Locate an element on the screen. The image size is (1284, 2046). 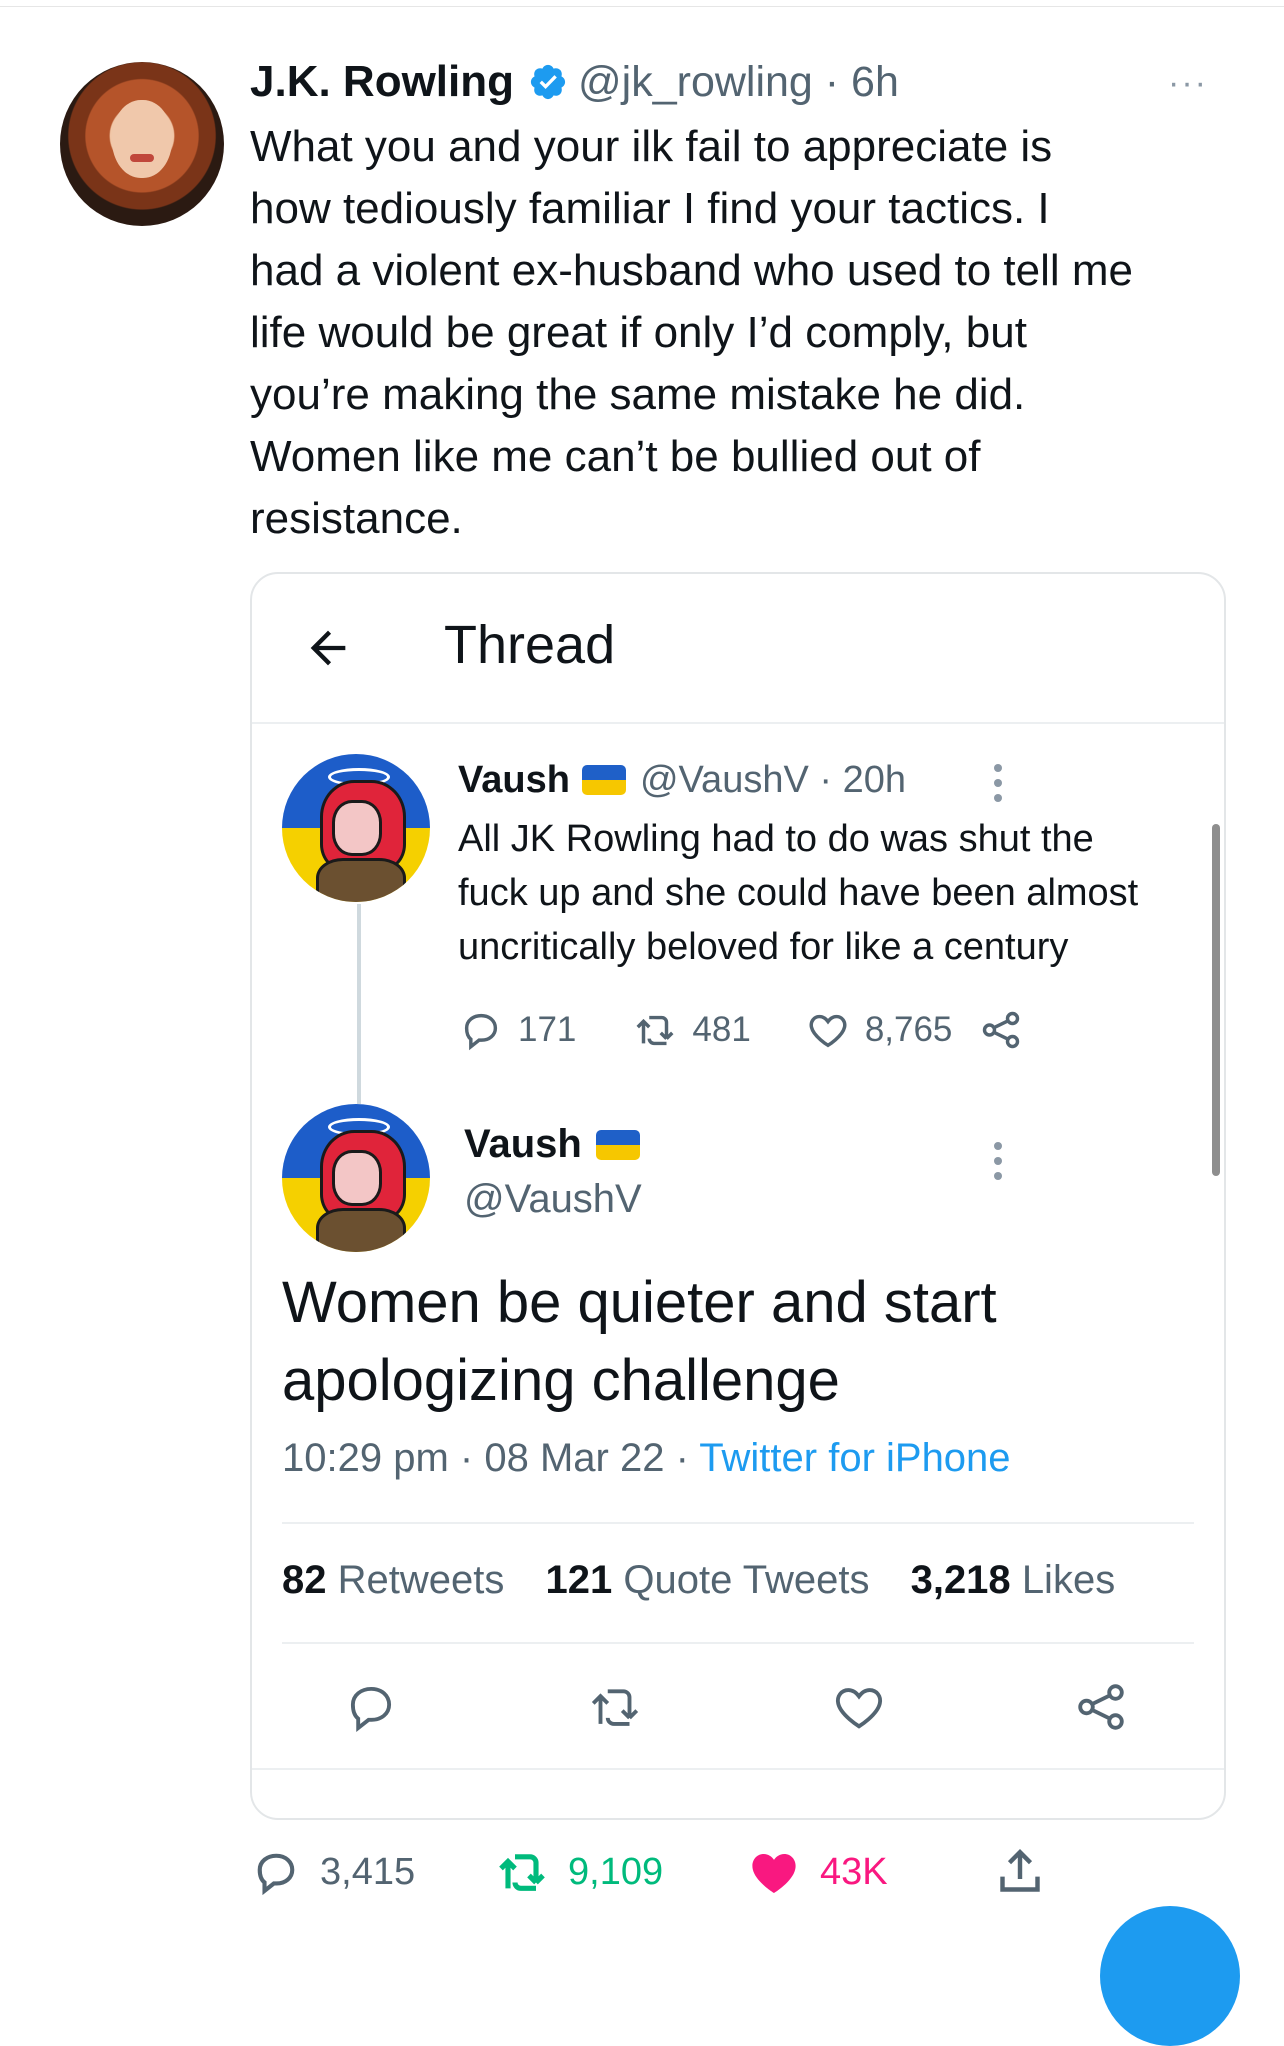
reply-count: 171 is located at coordinates (547, 1029).